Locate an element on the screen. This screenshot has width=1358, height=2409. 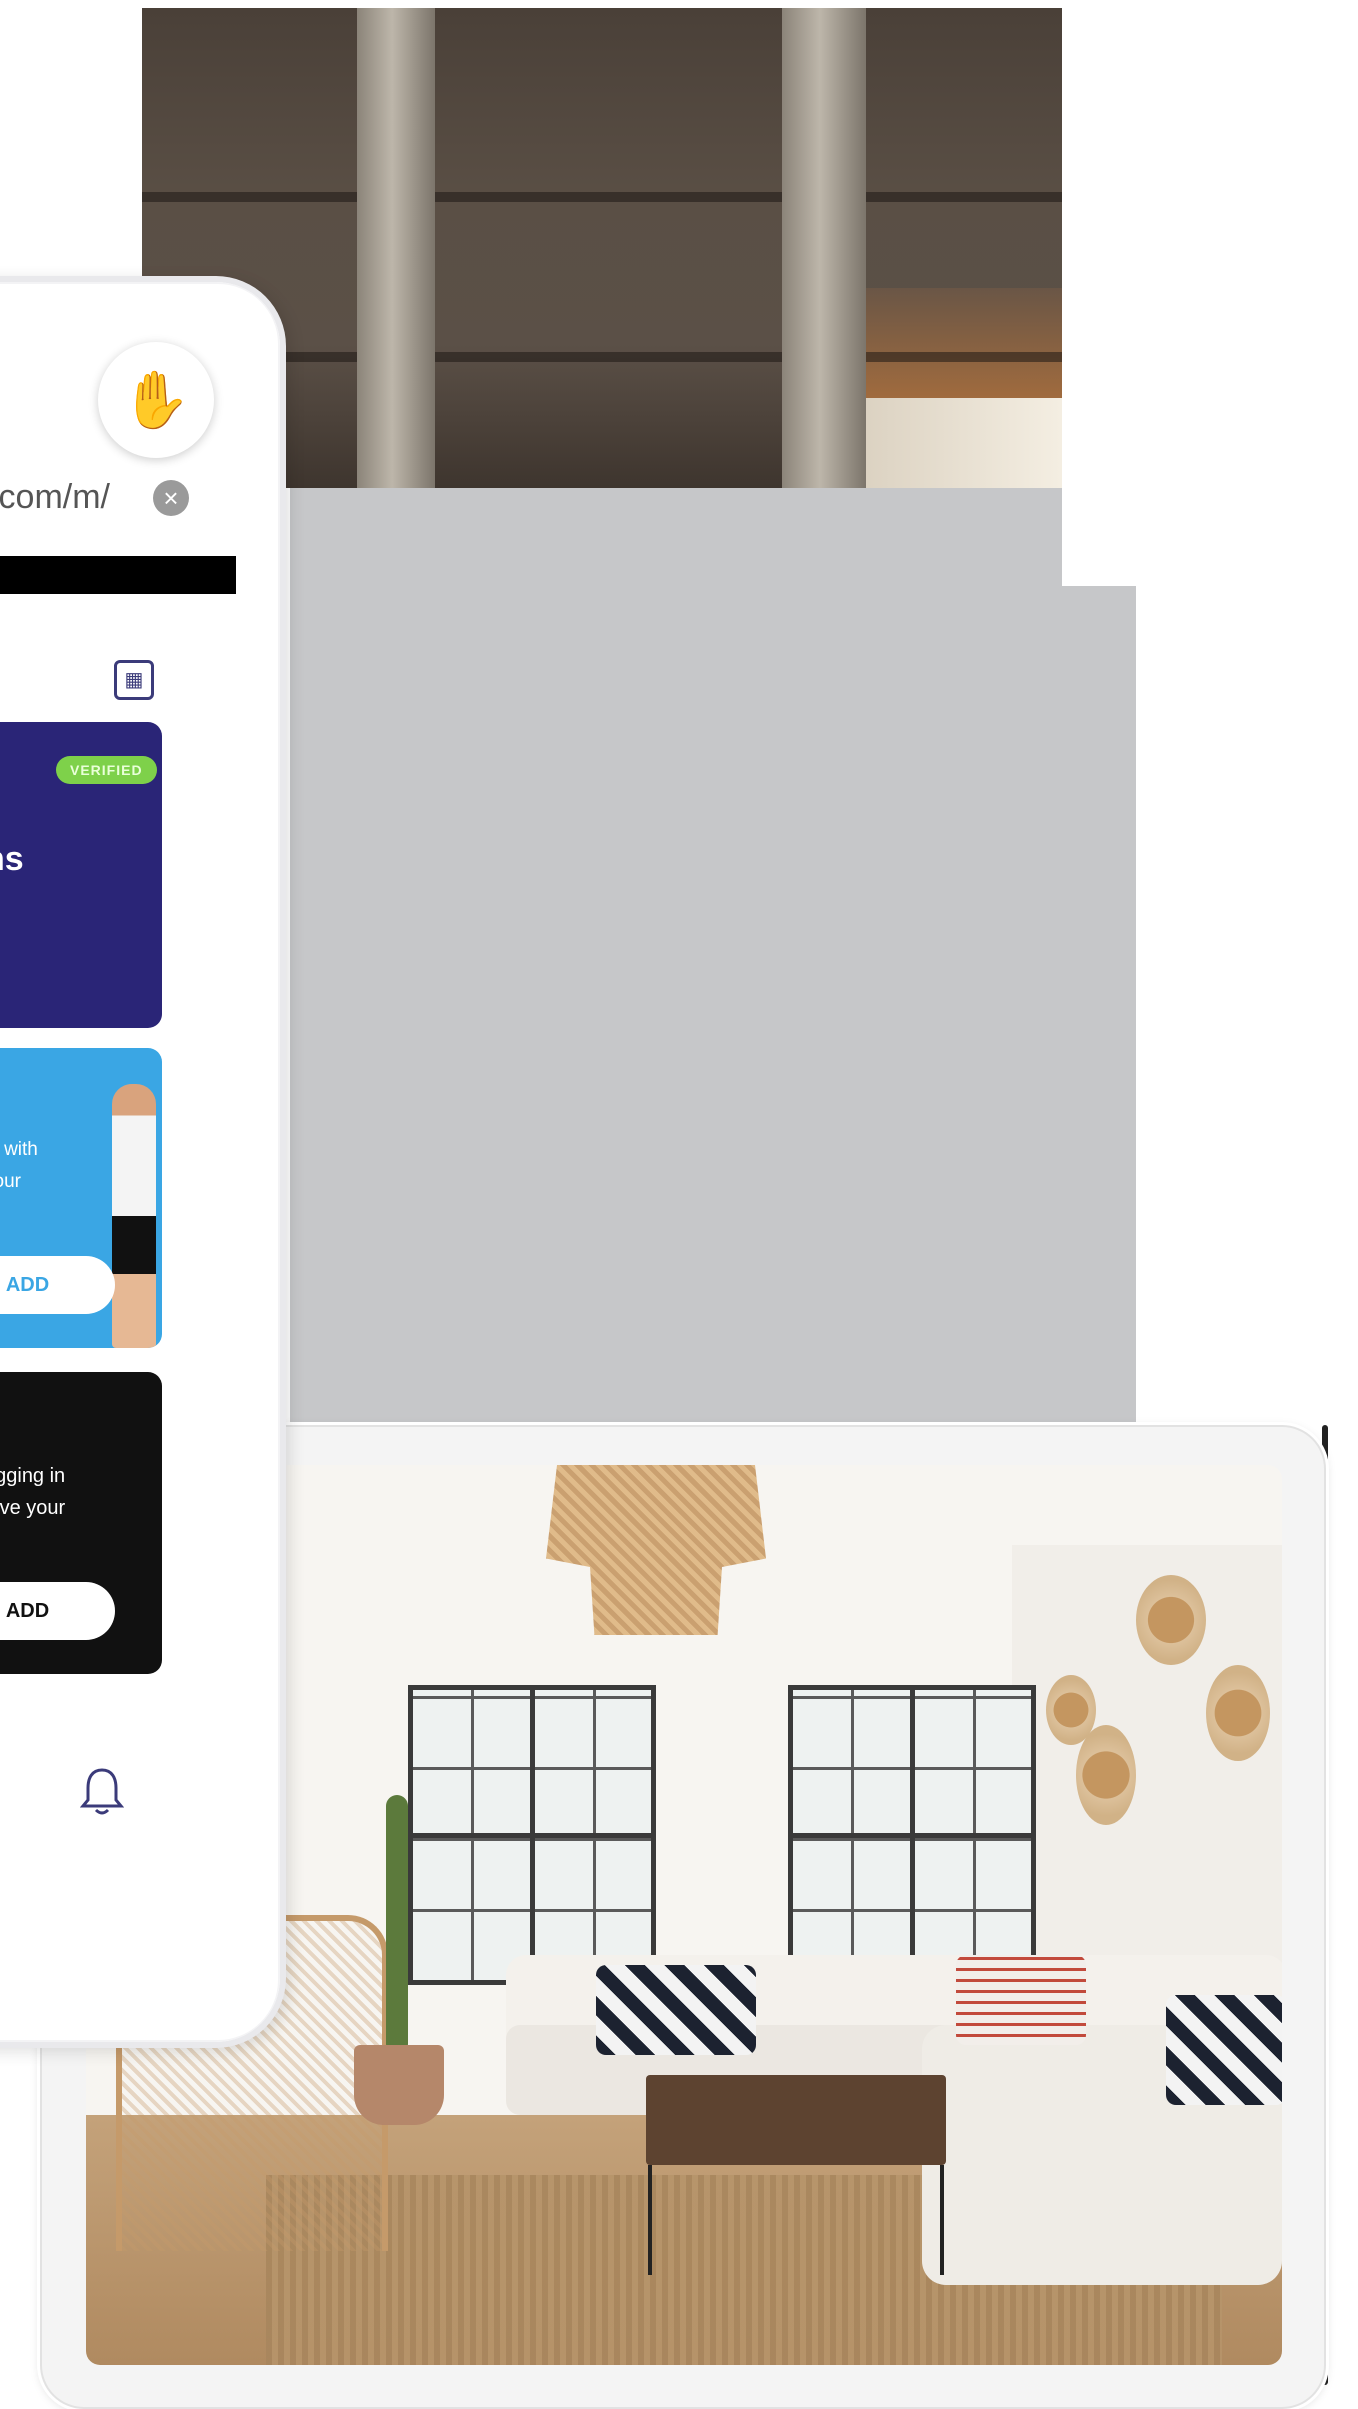
plant-pot is located at coordinates (399, 2085).